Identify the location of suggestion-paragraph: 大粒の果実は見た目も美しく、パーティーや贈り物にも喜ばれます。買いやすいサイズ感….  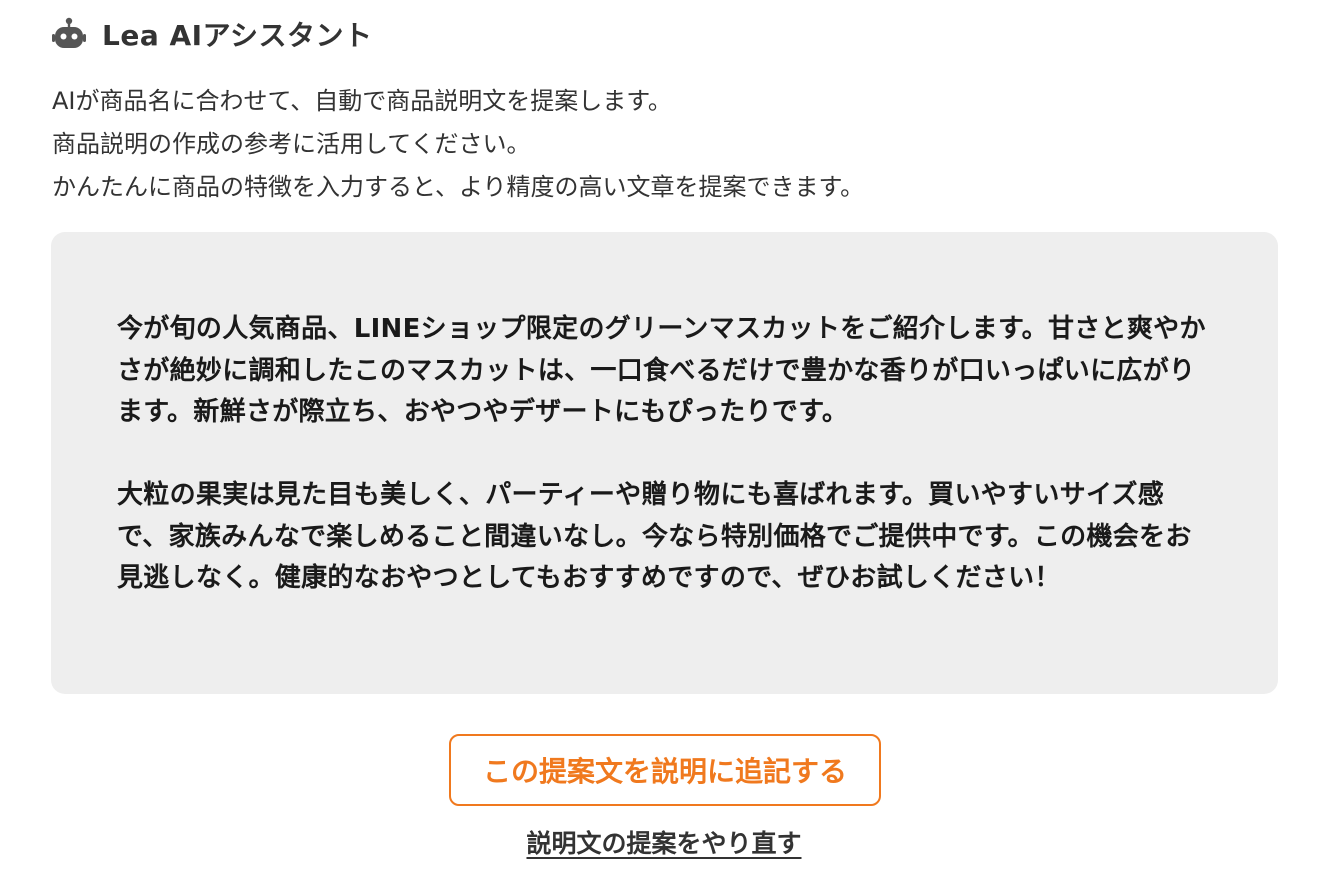
(654, 536).